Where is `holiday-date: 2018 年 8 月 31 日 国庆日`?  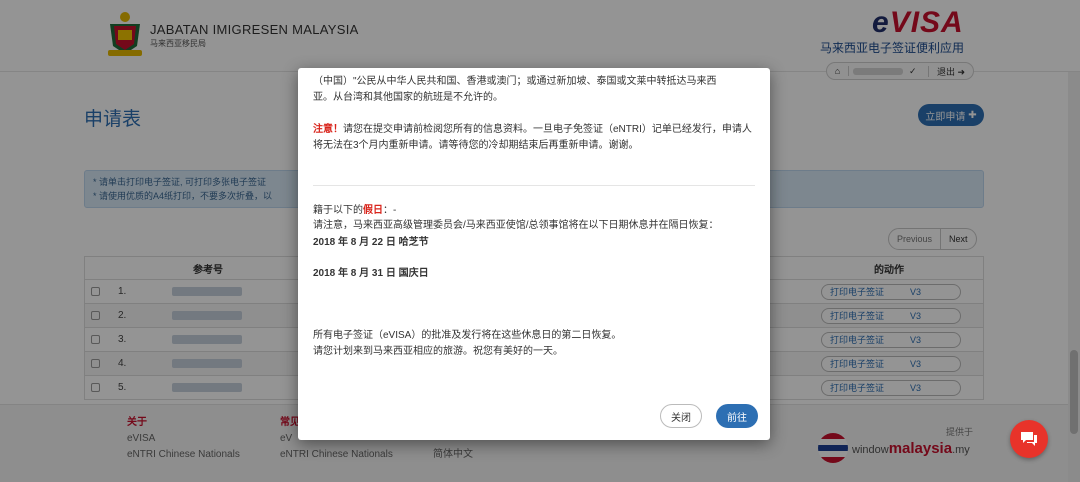
holiday-date: 2018 年 8 月 31 日 国庆日 is located at coordinates (371, 273).